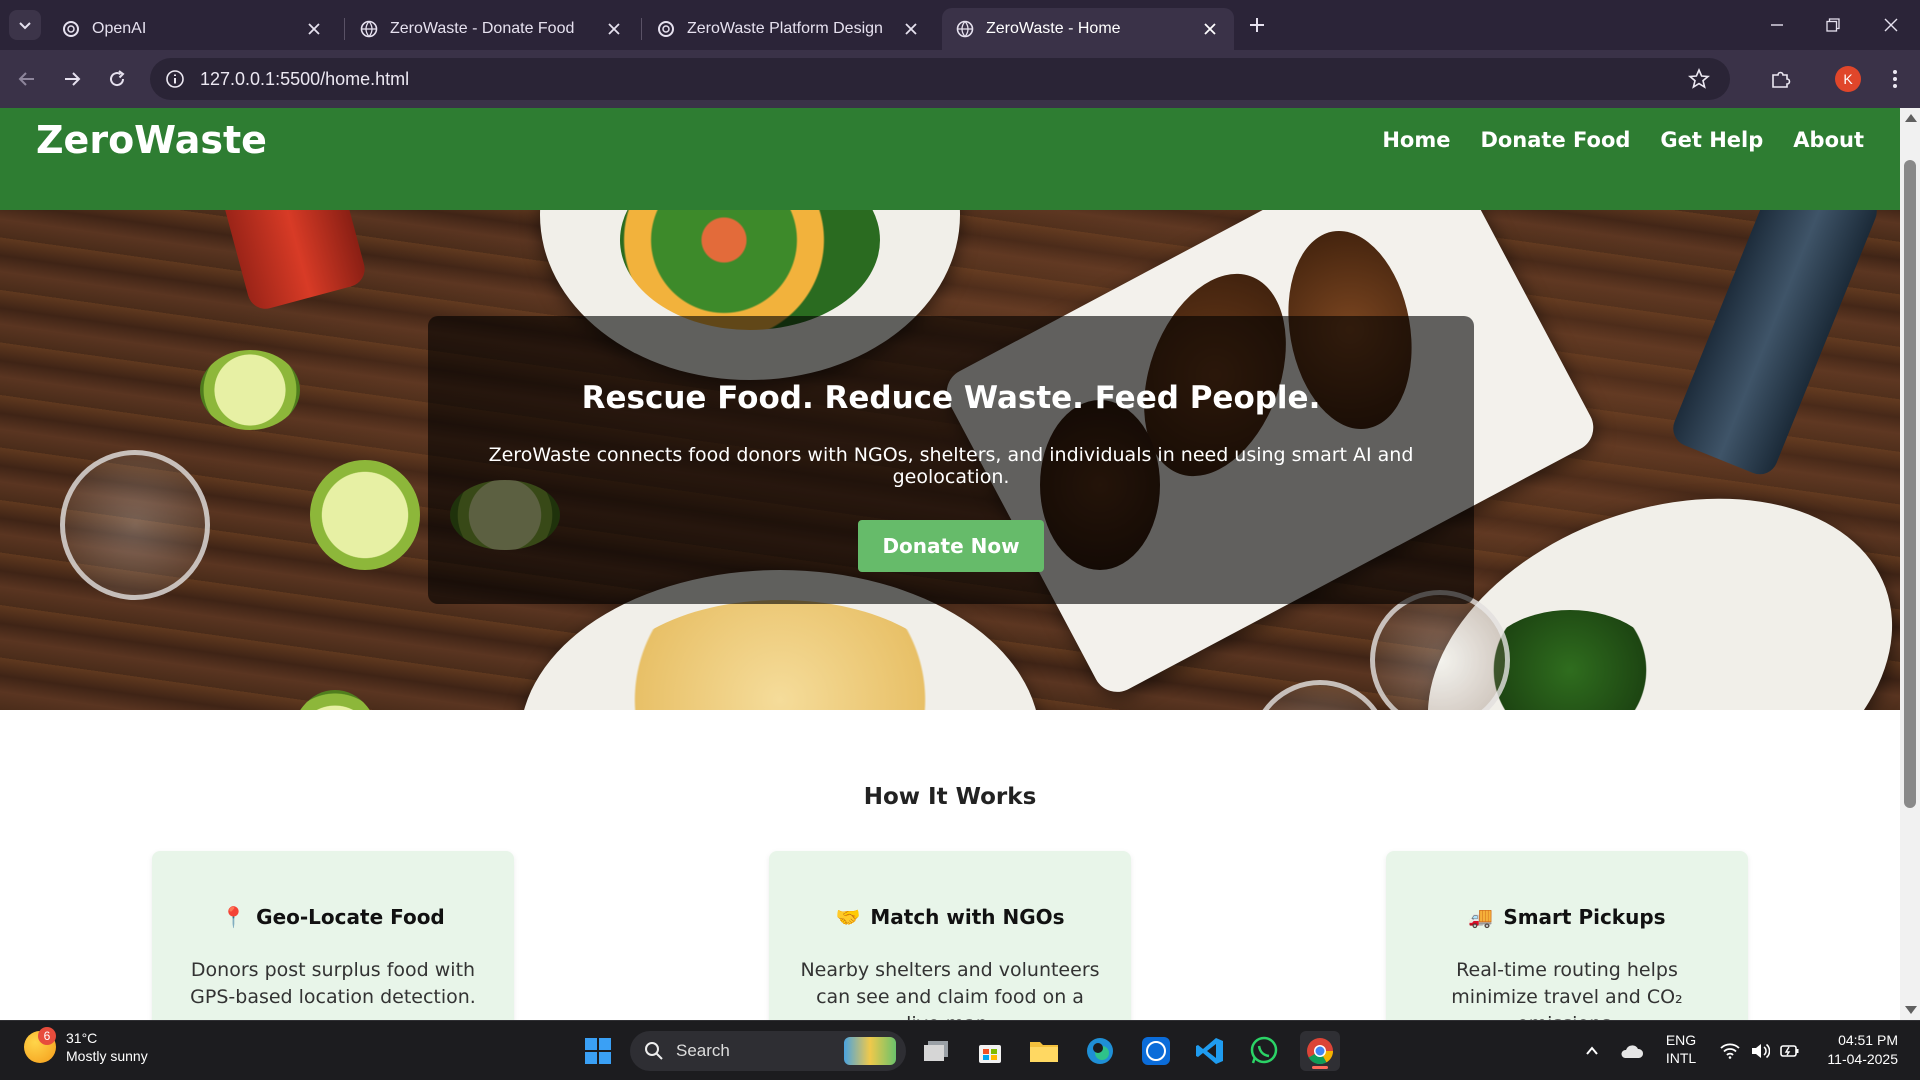 This screenshot has width=1920, height=1080. Describe the element at coordinates (1699, 79) in the screenshot. I see `star-icon` at that location.